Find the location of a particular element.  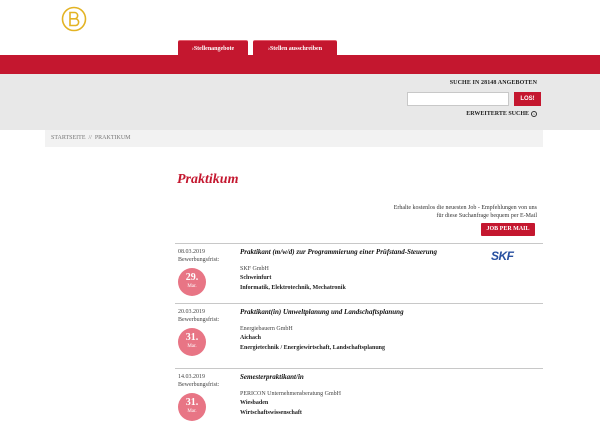

tab-stellen-ausschreiben: ›Stellen ausschreiben is located at coordinates (295, 48).